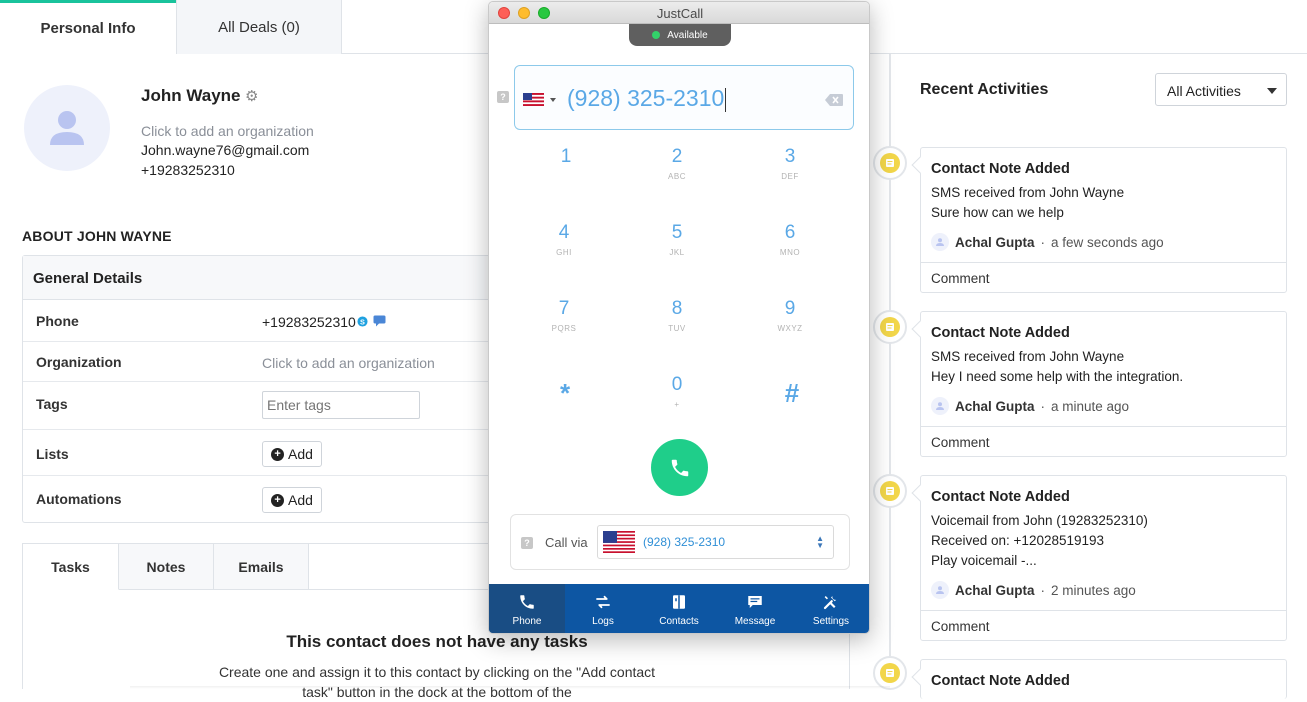 The width and height of the screenshot is (1307, 702). What do you see at coordinates (834, 100) in the screenshot?
I see `backspace-icon` at bounding box center [834, 100].